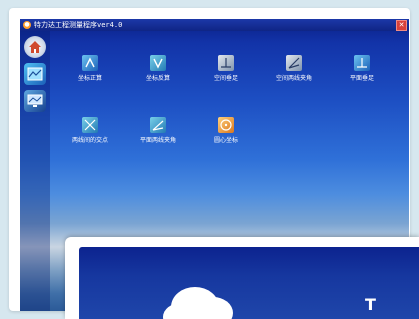 The height and width of the screenshot is (319, 419). Describe the element at coordinates (158, 63) in the screenshot. I see `inverse-calc-icon` at that location.